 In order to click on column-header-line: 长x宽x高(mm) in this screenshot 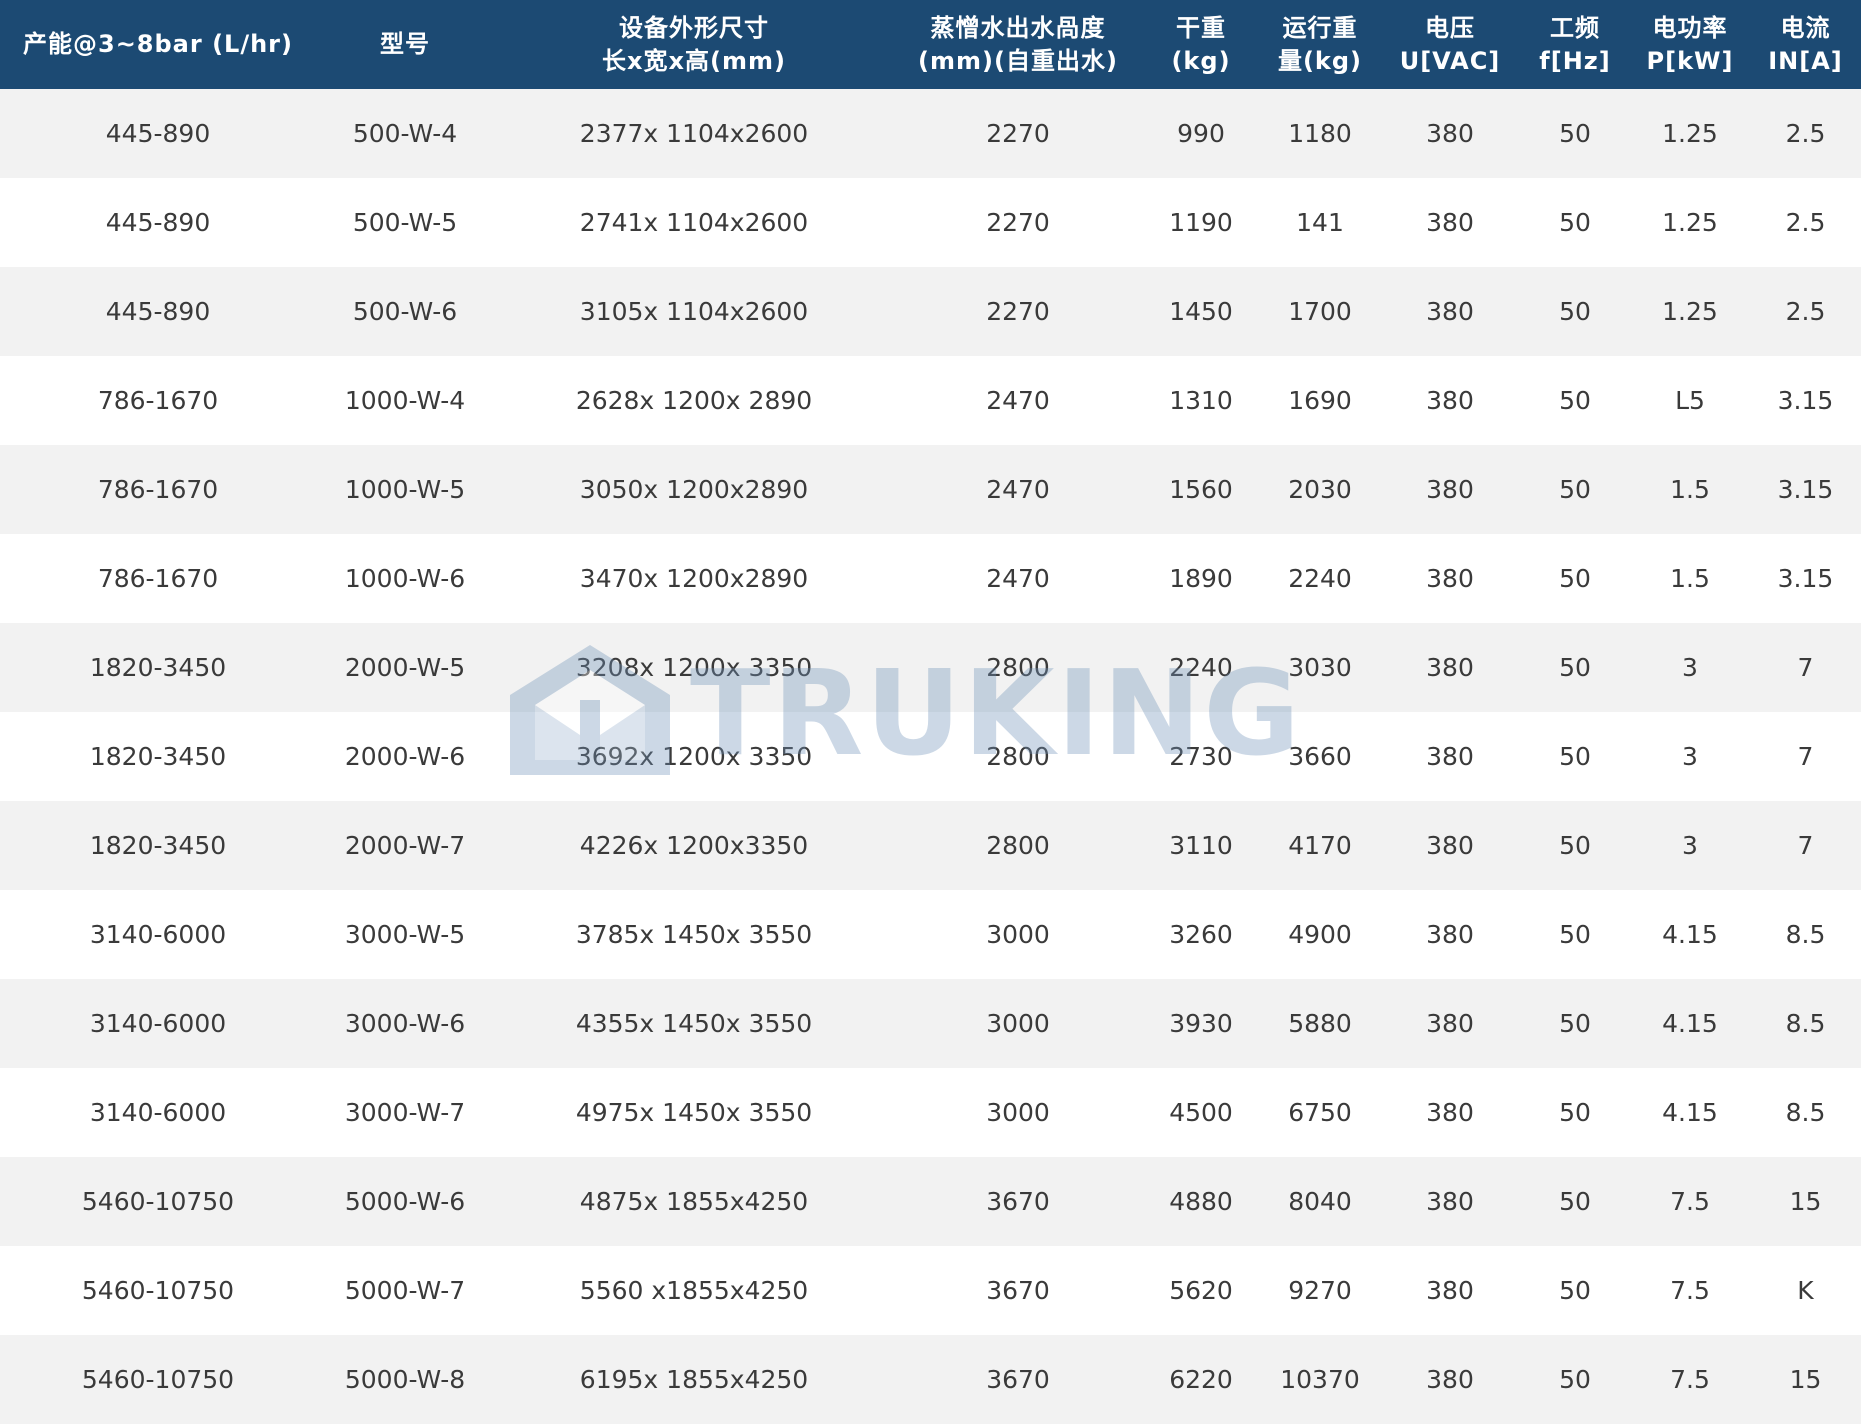, I will do `click(694, 60)`.